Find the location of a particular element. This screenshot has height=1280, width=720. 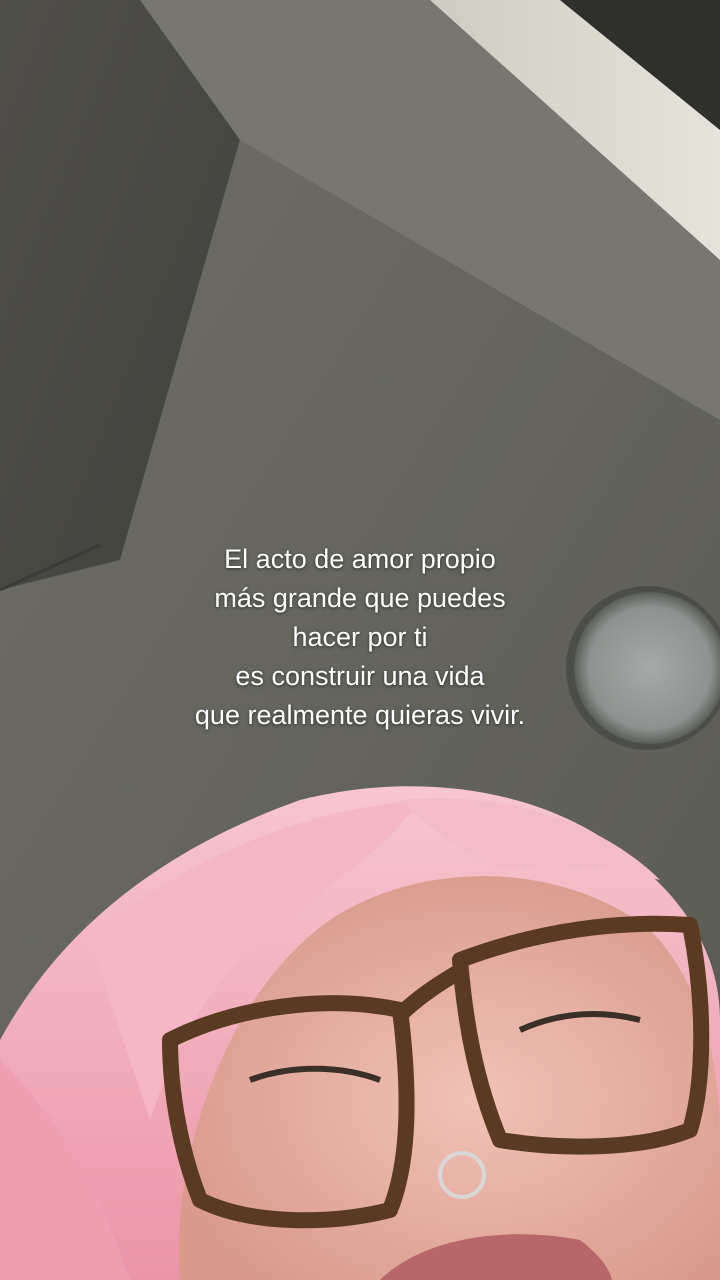

caption-line: que realmente quieras vivir. is located at coordinates (360, 715).